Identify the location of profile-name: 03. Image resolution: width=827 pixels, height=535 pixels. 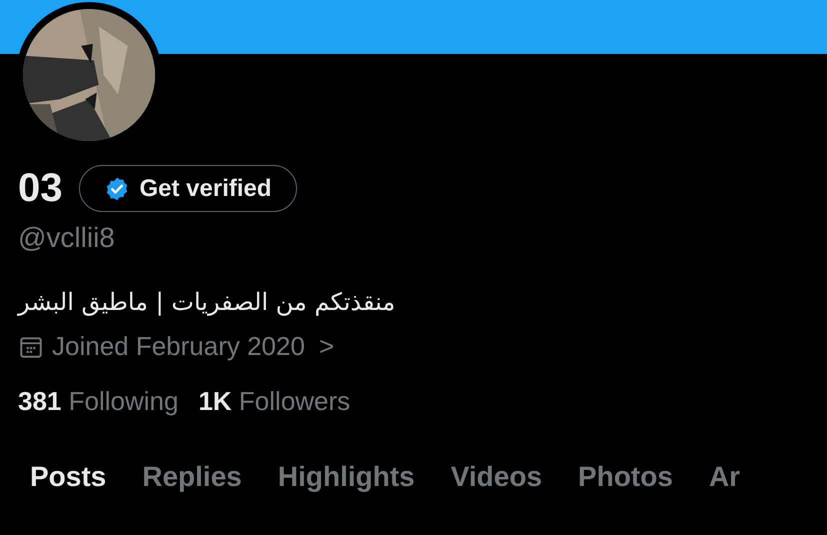
(39, 188).